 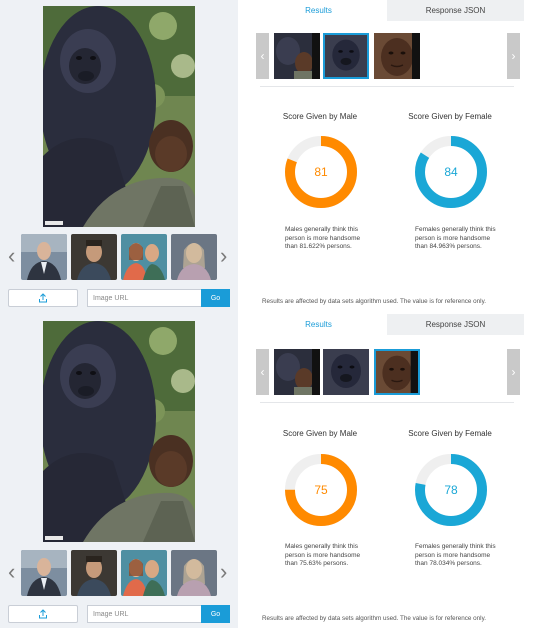 I want to click on female-score-donut: 78, so click(x=451, y=490).